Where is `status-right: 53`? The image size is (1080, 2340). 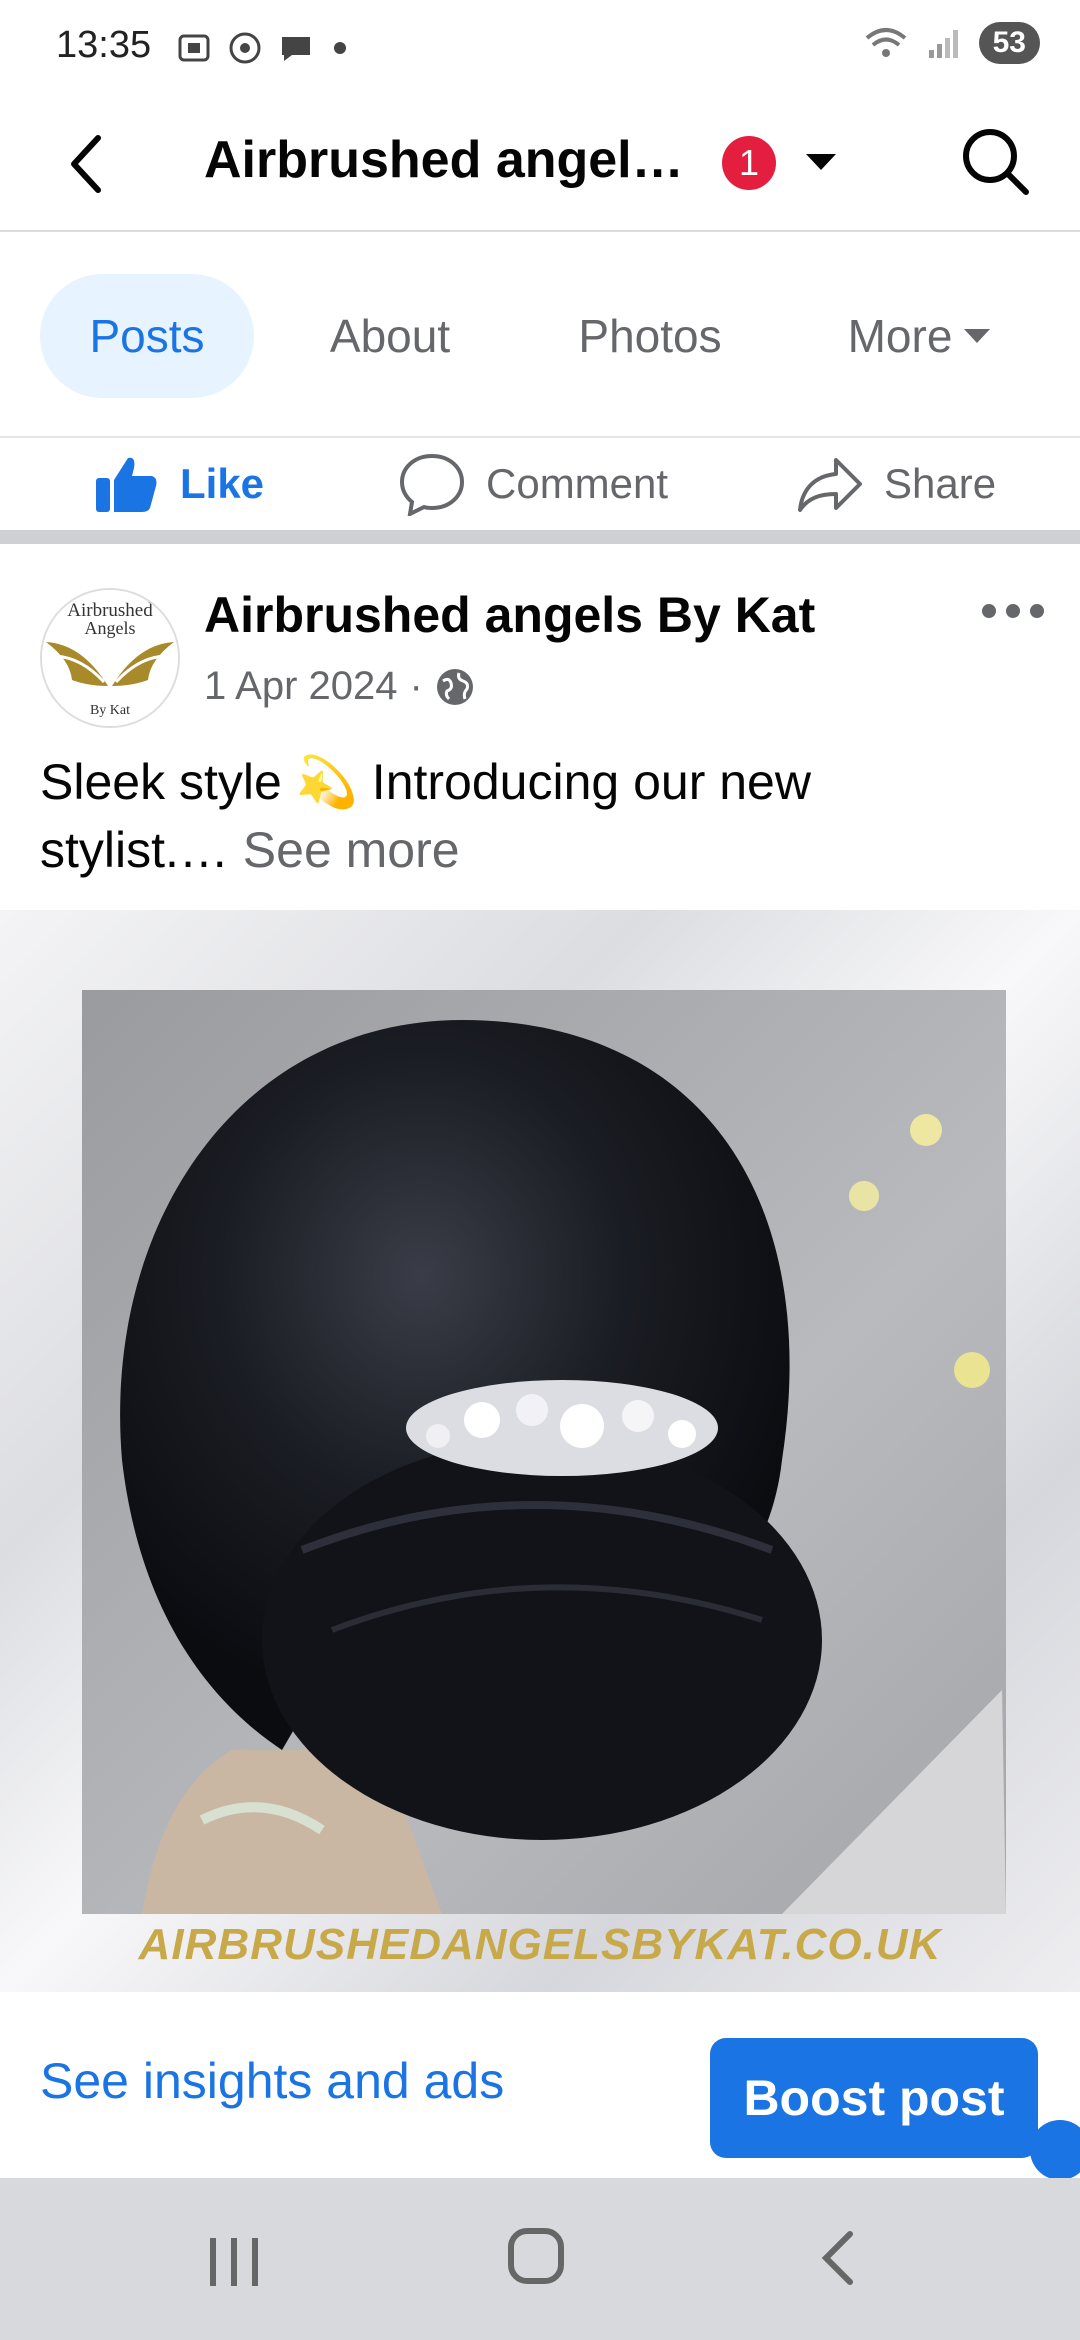 status-right: 53 is located at coordinates (951, 43).